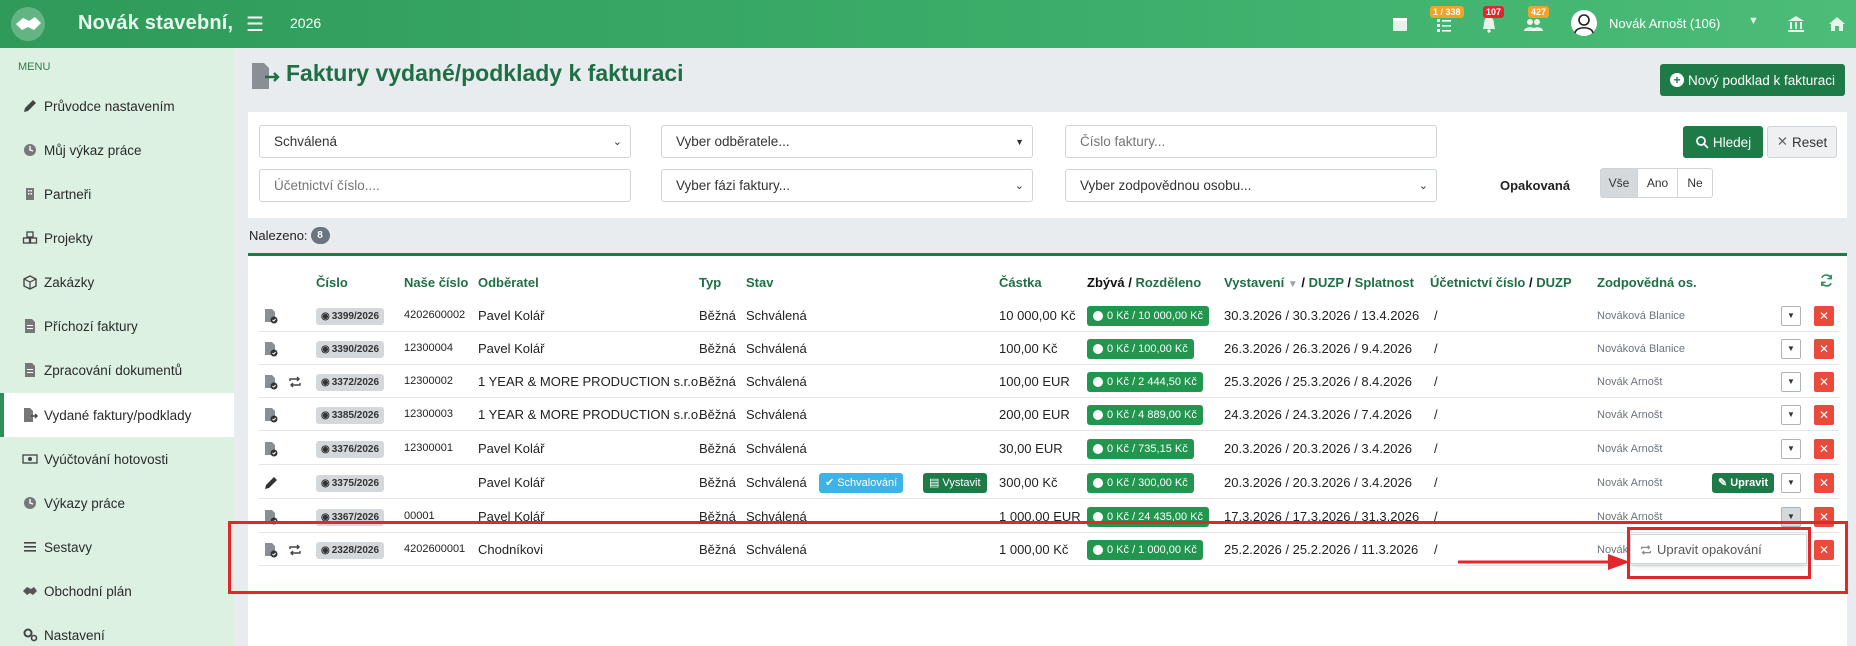  What do you see at coordinates (117, 629) in the screenshot?
I see `sidebar-item-nastaveni: Nastavení` at bounding box center [117, 629].